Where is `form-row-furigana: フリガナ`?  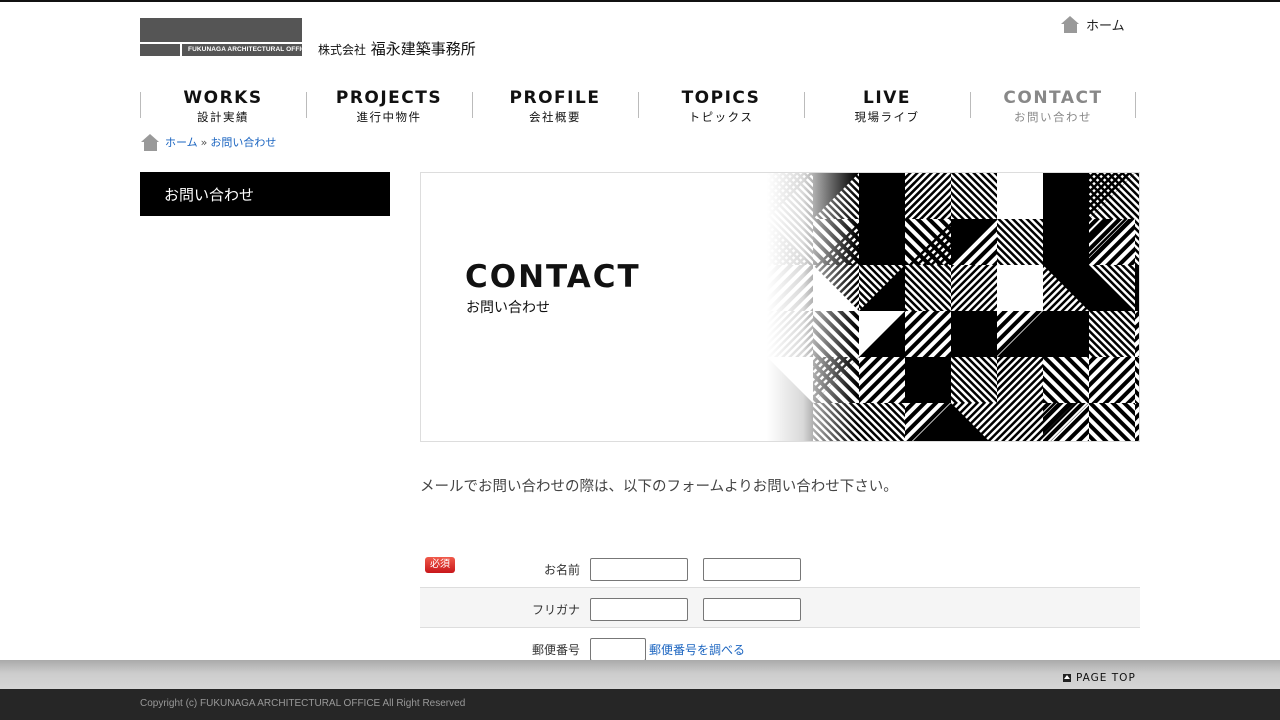
form-row-furigana: フリガナ is located at coordinates (780, 608).